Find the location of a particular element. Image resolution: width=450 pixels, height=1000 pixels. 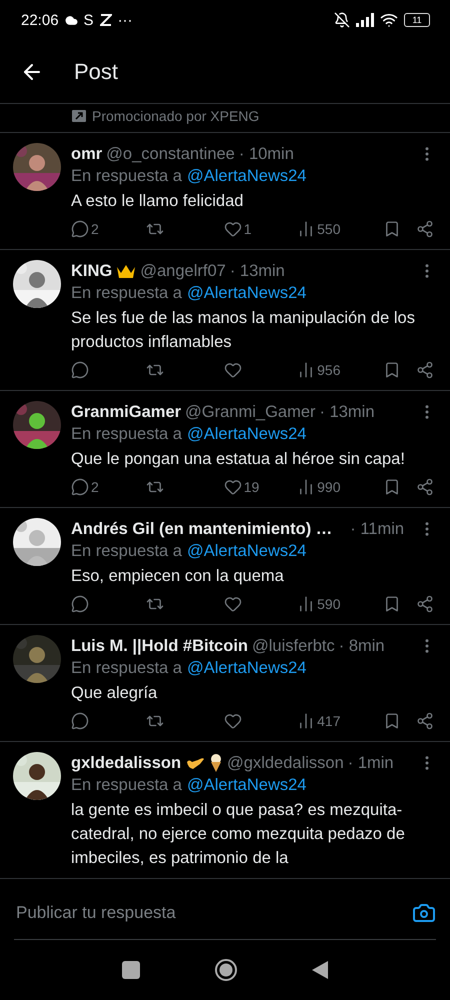

reply-input: Publicar tu respuesta is located at coordinates (213, 913).